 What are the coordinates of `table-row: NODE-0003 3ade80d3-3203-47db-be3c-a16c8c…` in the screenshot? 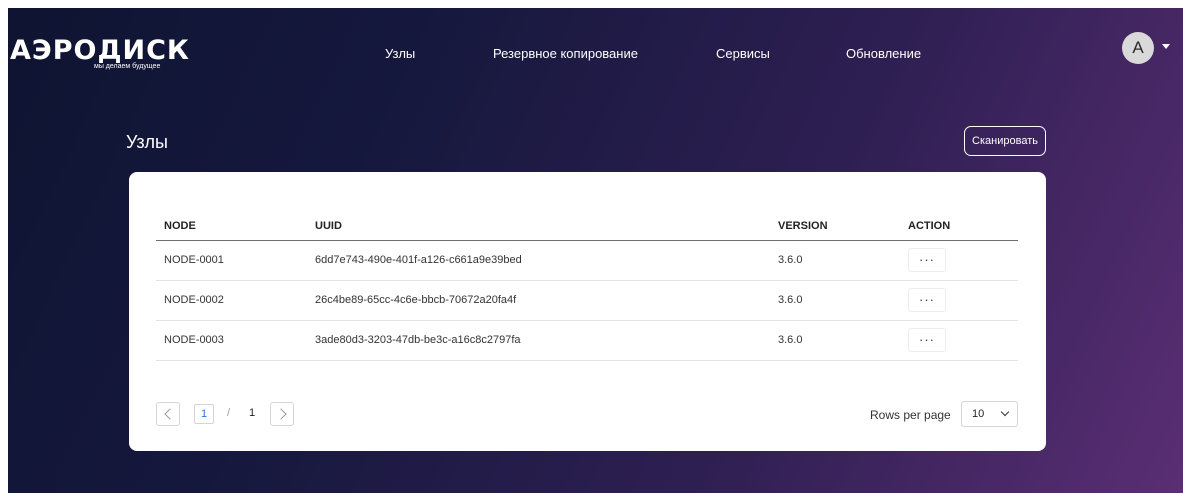 It's located at (587, 341).